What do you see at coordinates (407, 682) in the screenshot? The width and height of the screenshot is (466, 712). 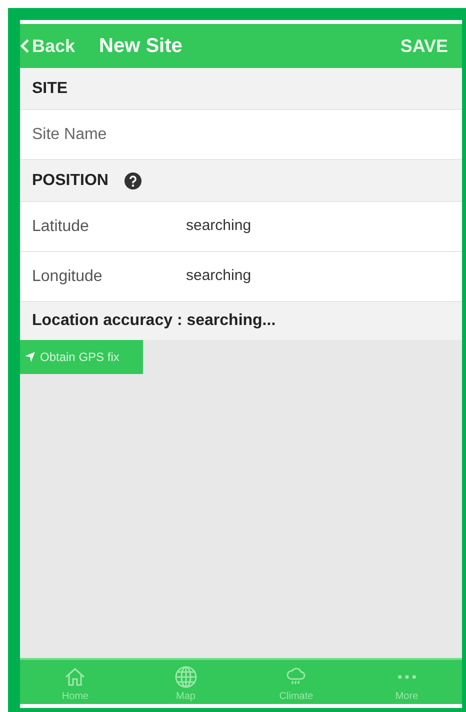 I see `tab-bar-item: More` at bounding box center [407, 682].